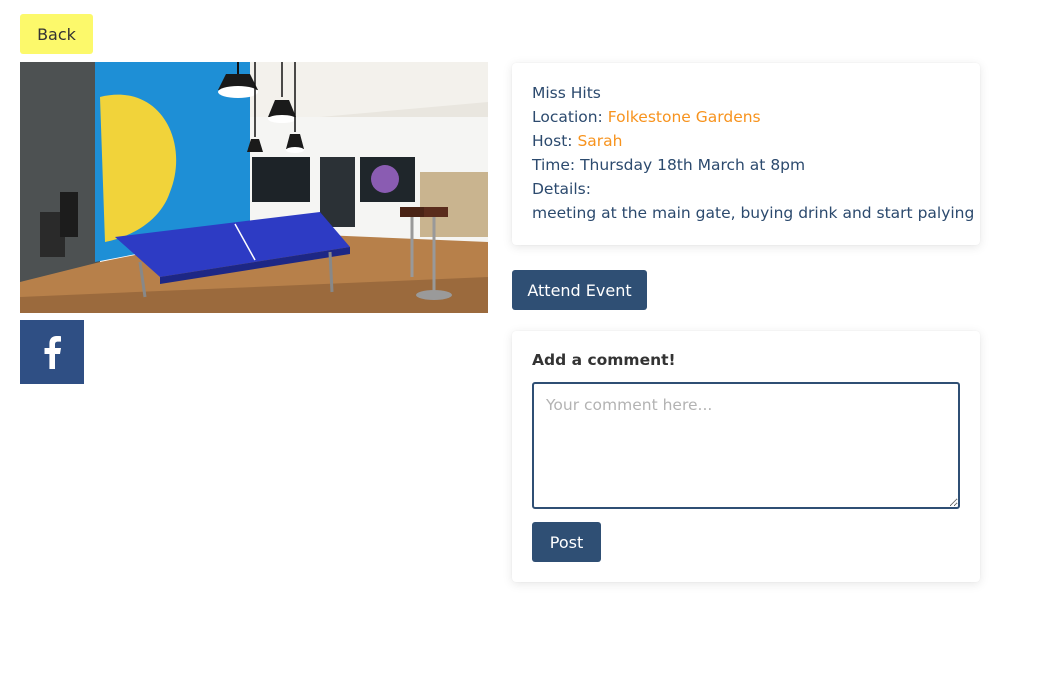 The width and height of the screenshot is (1045, 675). Describe the element at coordinates (746, 445) in the screenshot. I see `comment-input` at that location.